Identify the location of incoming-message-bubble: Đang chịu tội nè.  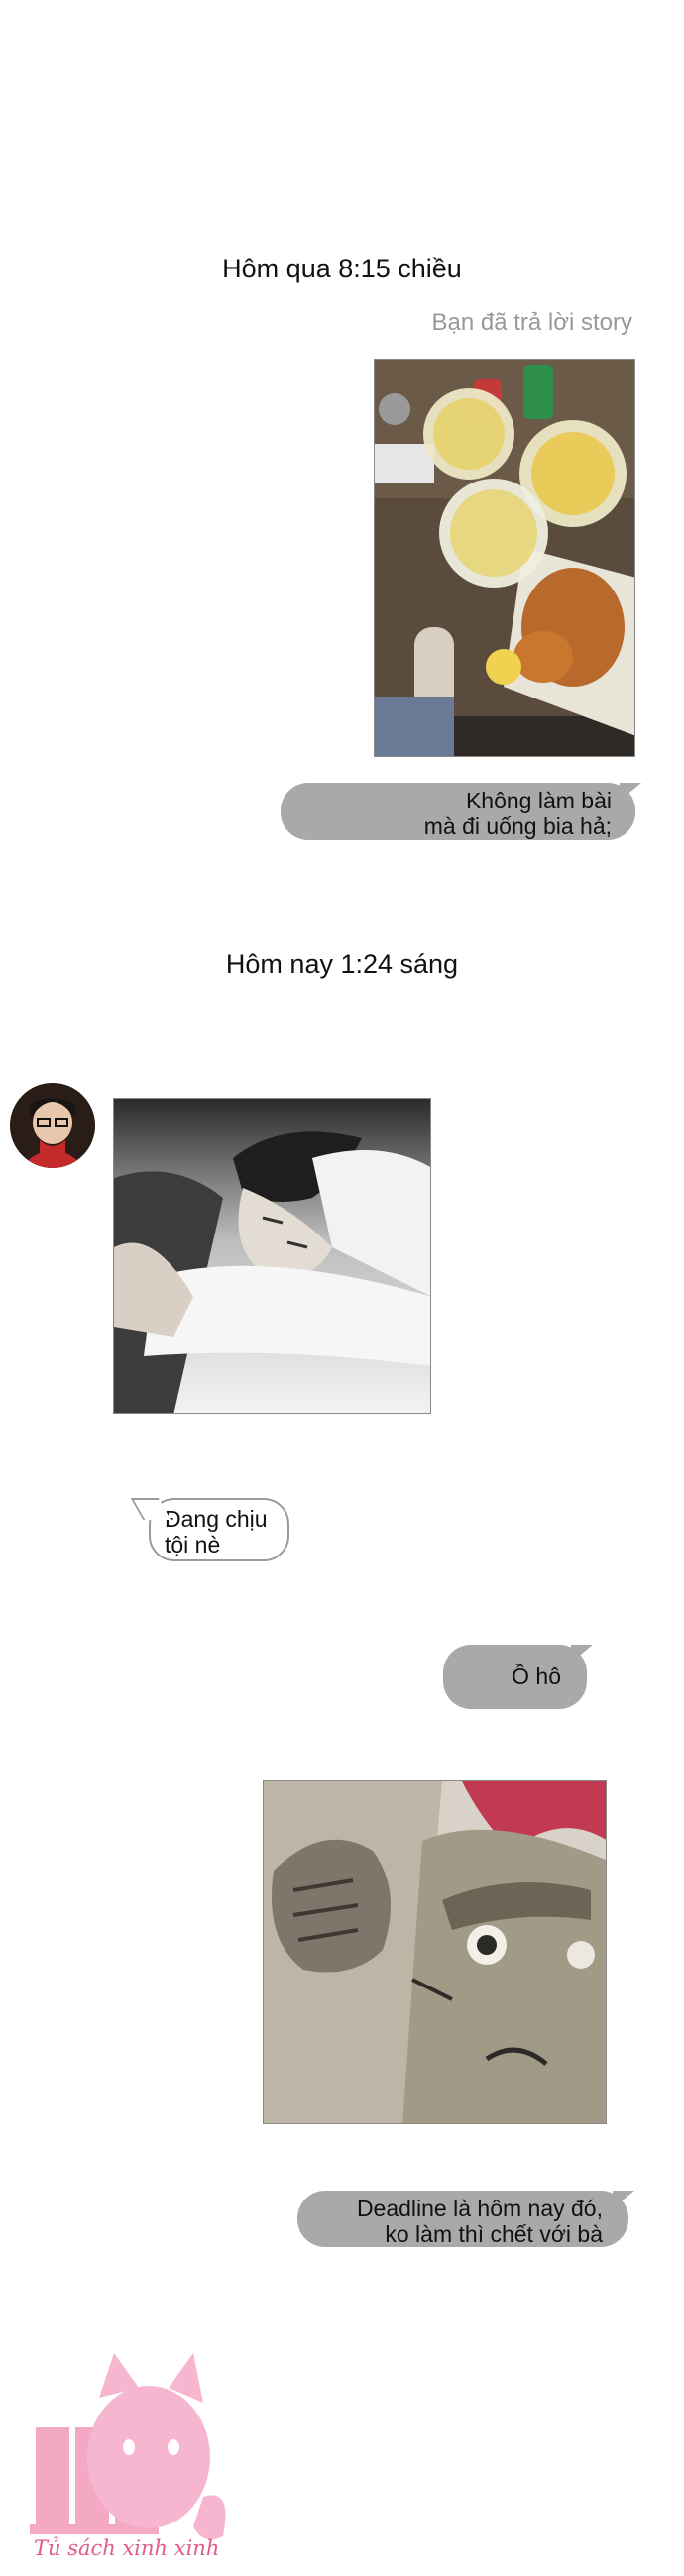
(219, 1529).